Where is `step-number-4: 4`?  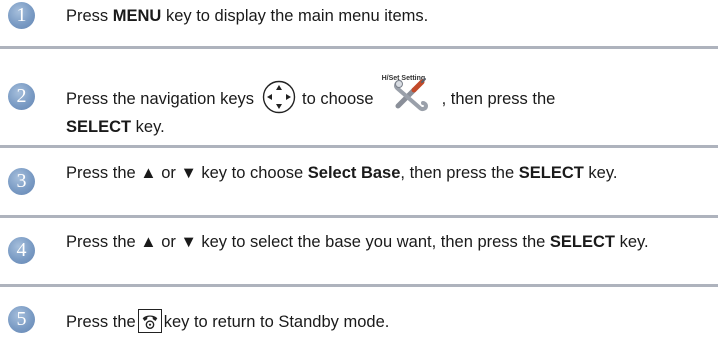
step-number-4: 4 is located at coordinates (21, 250).